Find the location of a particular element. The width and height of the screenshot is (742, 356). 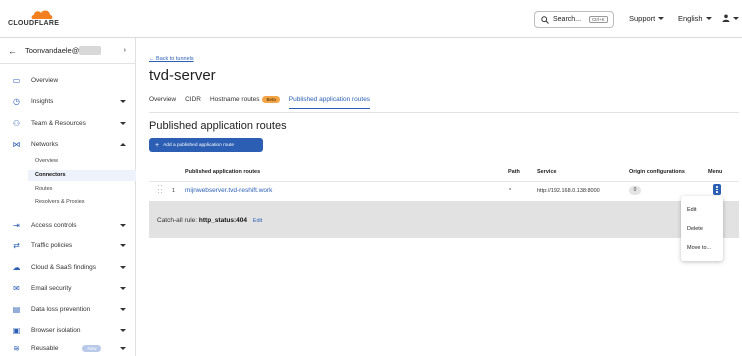

sidebar-subitem-resolvers-proxies: Resolvers & Proxies is located at coordinates (60, 202).